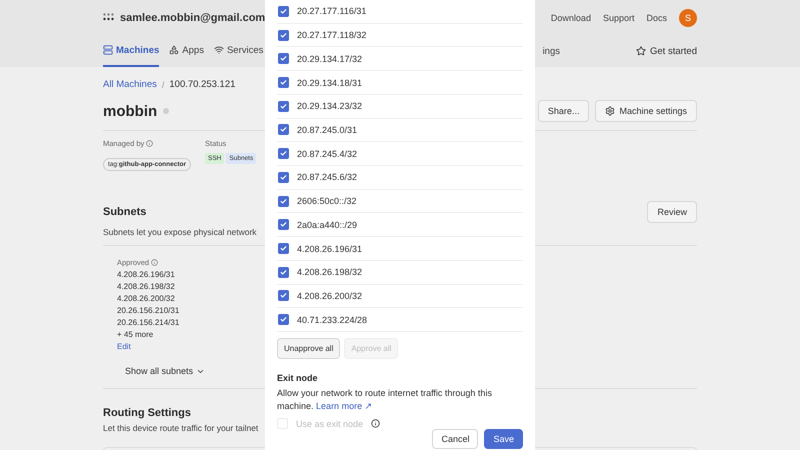 Image resolution: width=800 pixels, height=450 pixels. I want to click on nav-tab: Services, so click(239, 51).